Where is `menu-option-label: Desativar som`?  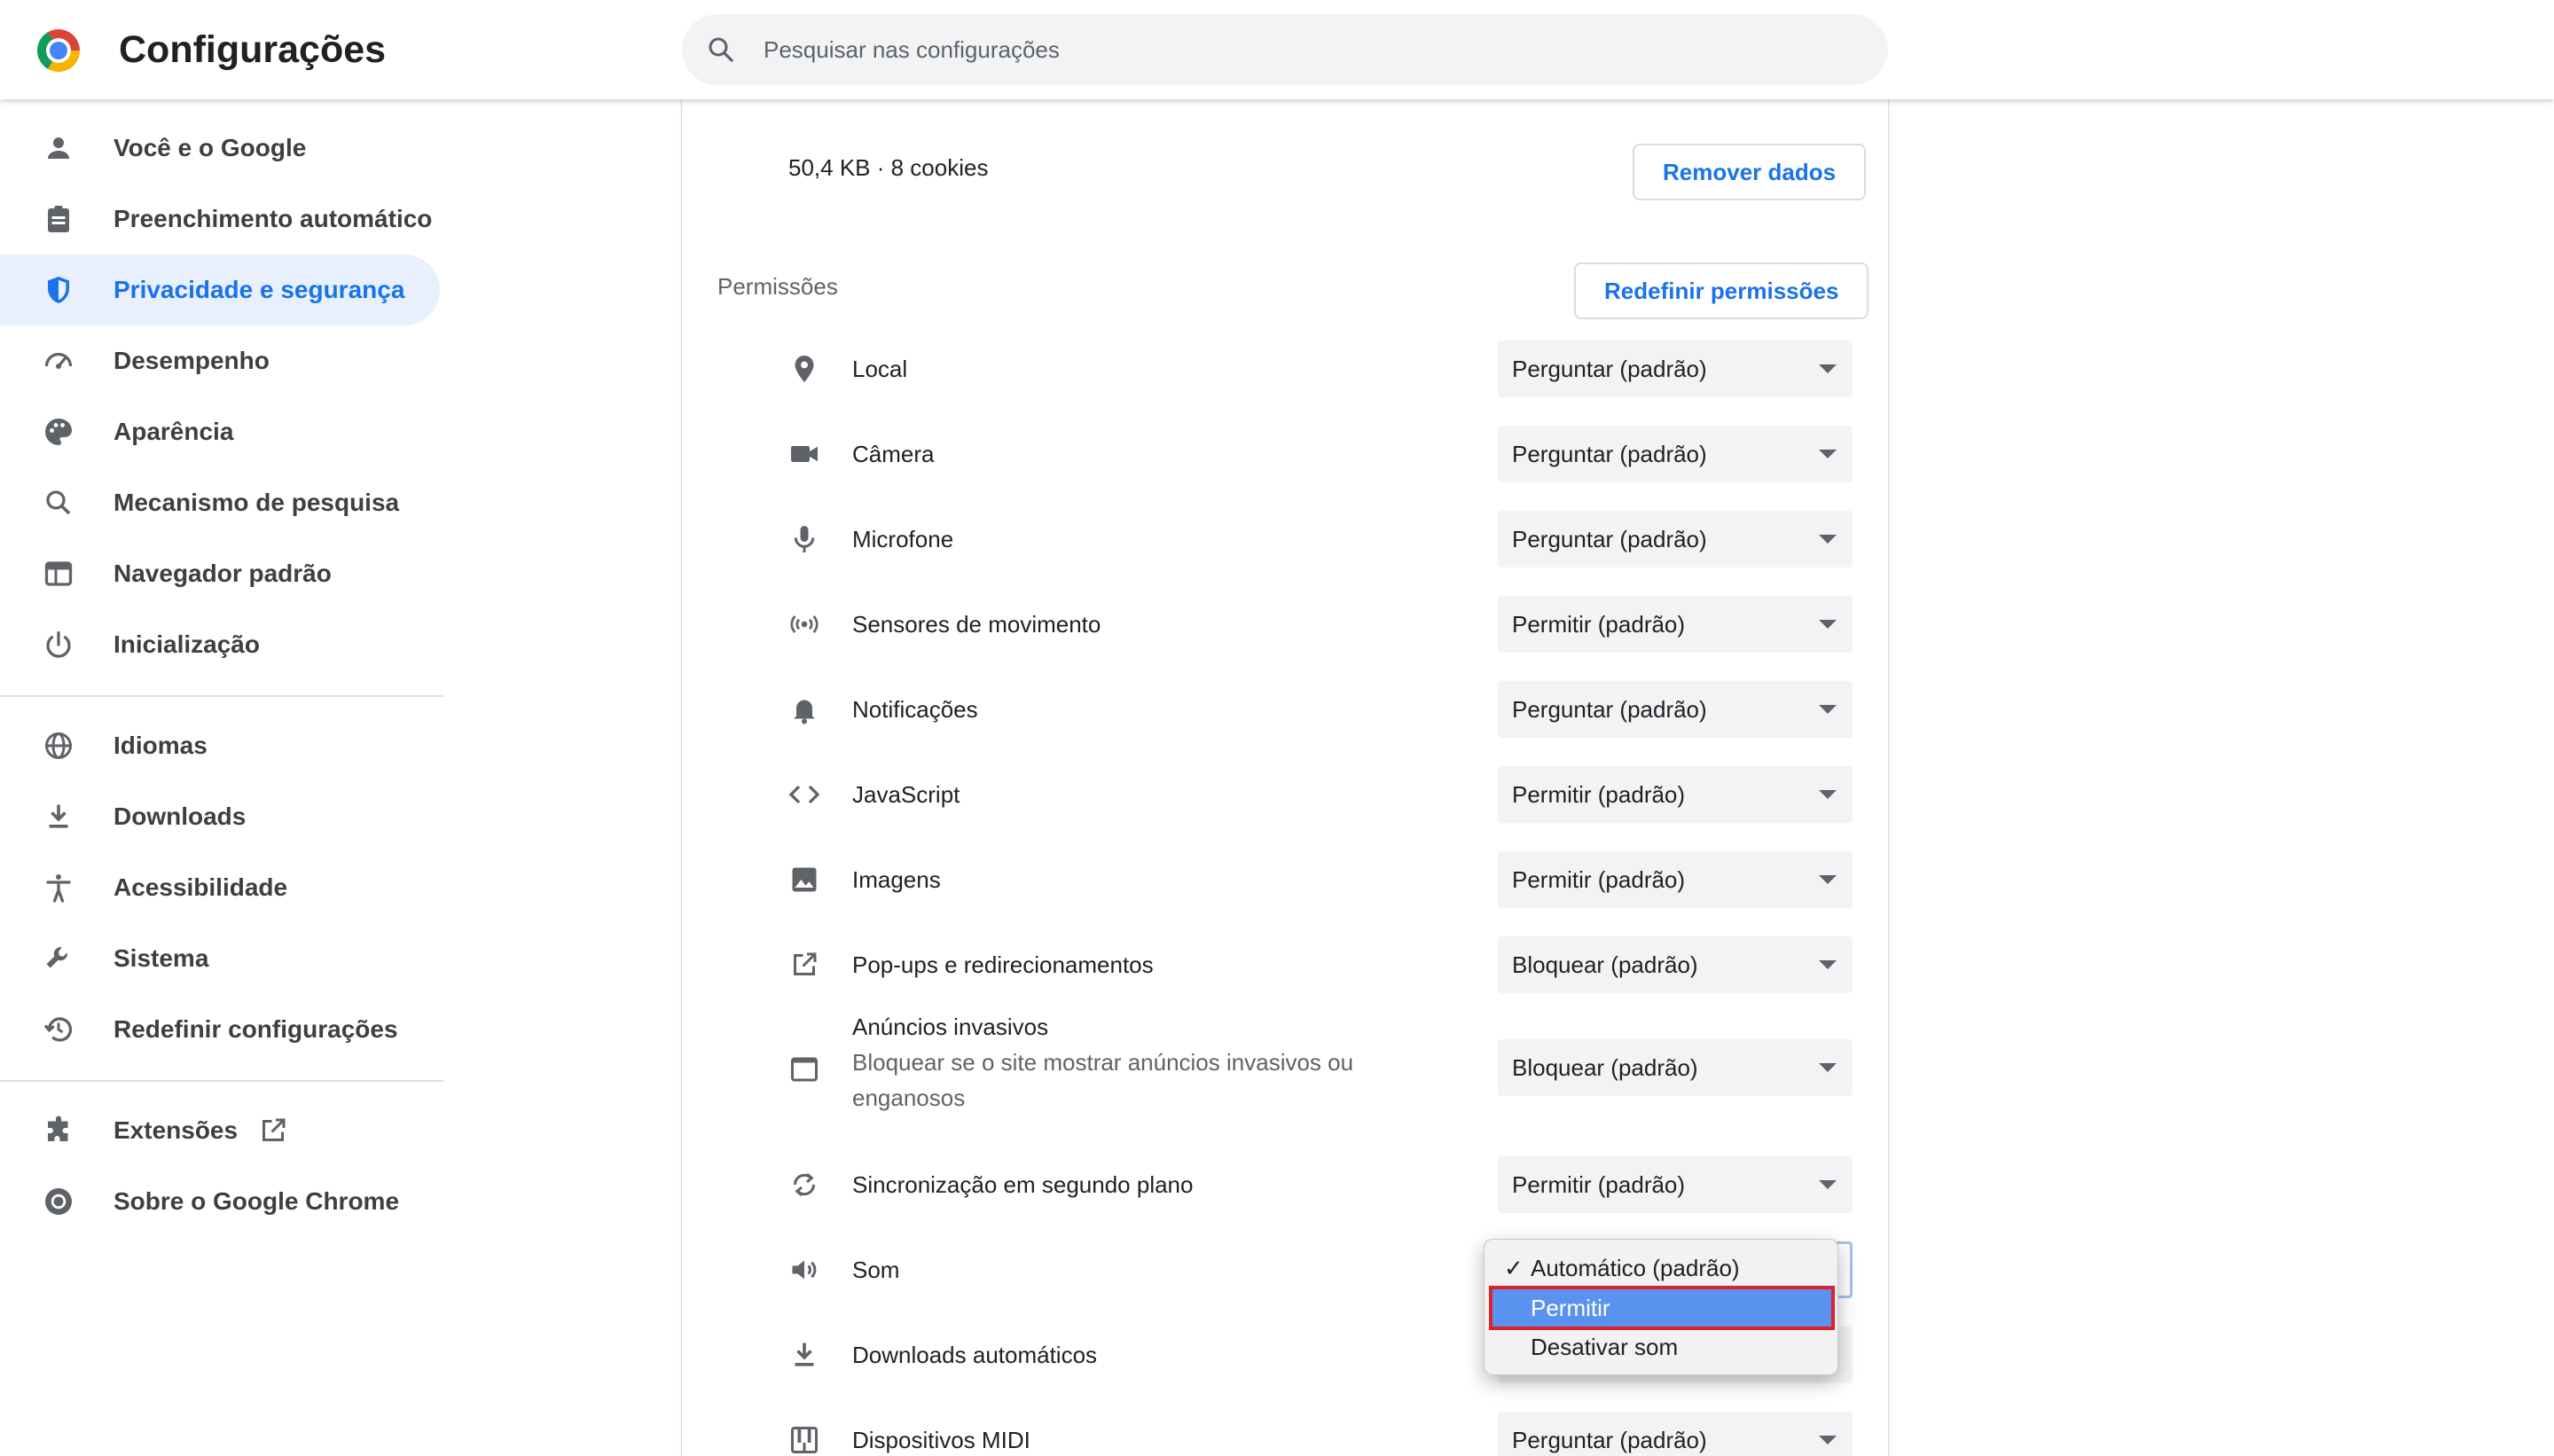
menu-option-label: Desativar som is located at coordinates (1605, 1347).